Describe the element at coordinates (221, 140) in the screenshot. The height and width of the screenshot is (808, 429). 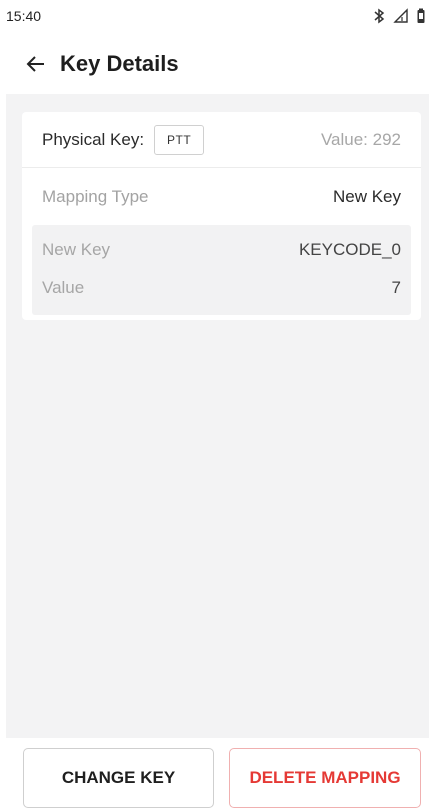
I see `physical-key-row: Physical Key: PTT Value: 292` at that location.